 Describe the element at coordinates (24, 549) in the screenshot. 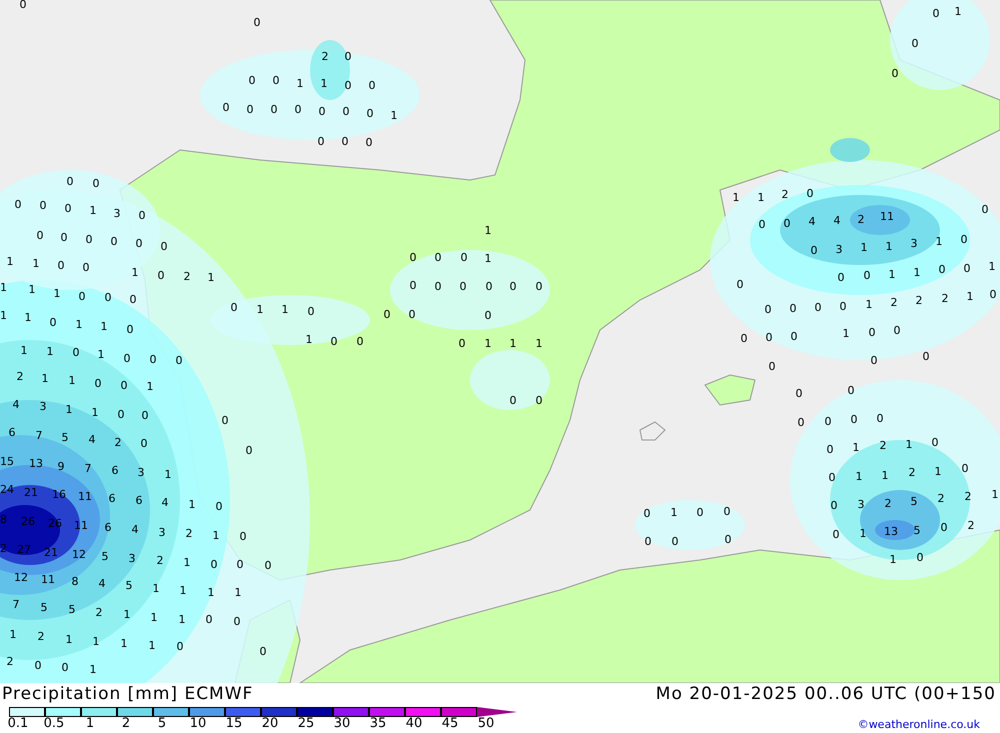

I see `precipitation-value: 27` at that location.